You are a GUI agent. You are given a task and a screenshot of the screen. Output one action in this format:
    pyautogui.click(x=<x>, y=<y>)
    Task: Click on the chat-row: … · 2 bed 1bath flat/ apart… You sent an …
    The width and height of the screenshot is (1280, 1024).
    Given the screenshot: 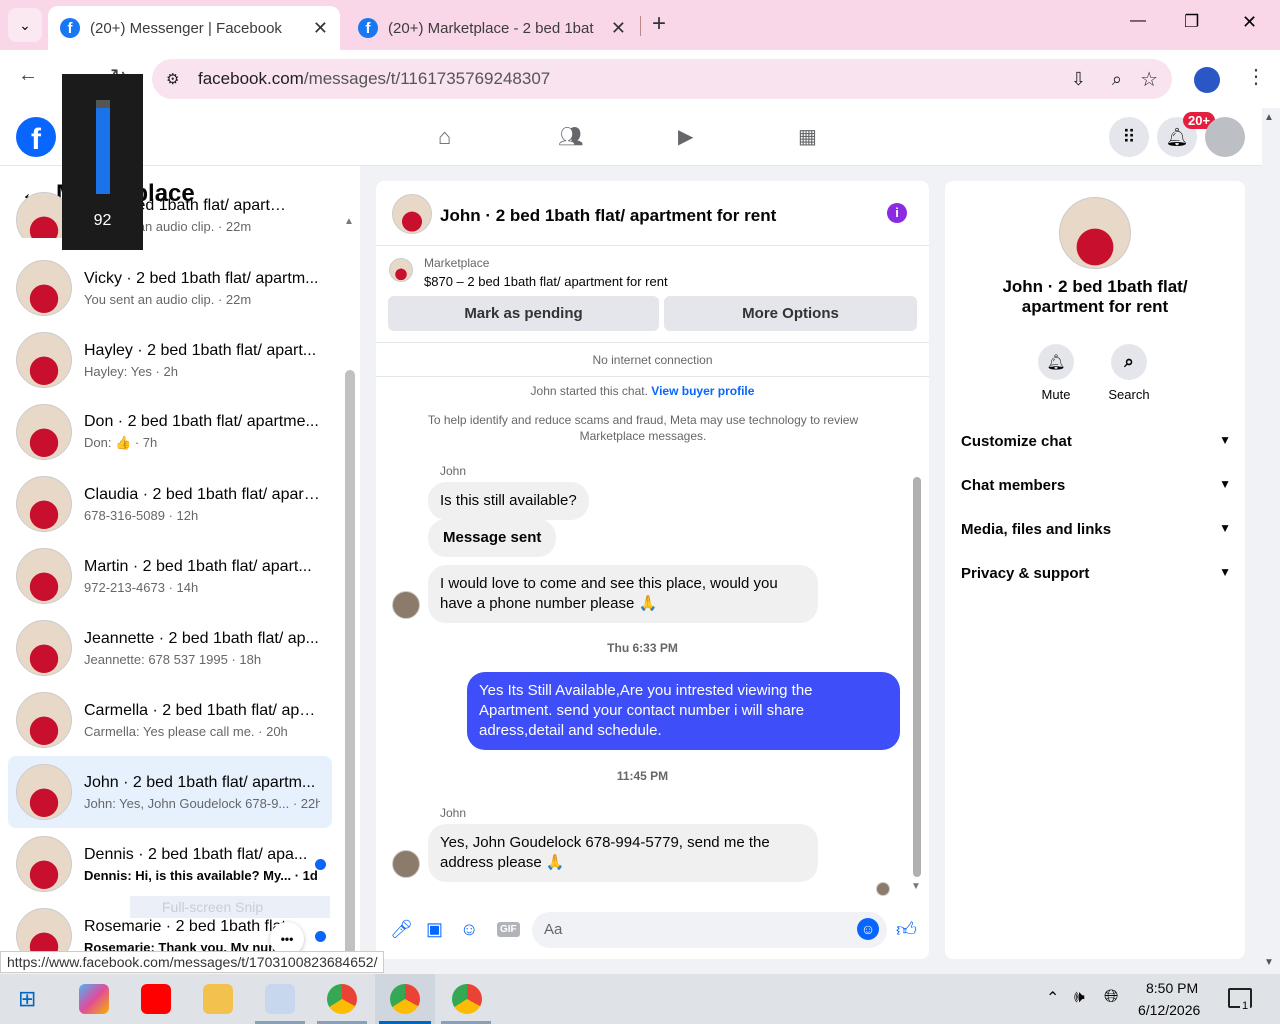 What is the action you would take?
    pyautogui.click(x=170, y=215)
    